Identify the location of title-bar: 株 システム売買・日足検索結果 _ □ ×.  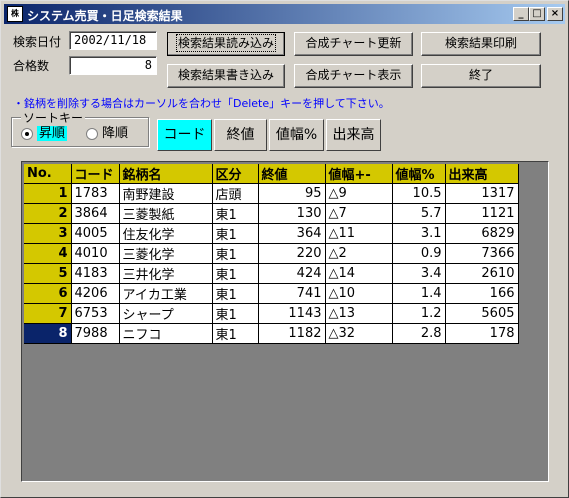
(284, 14).